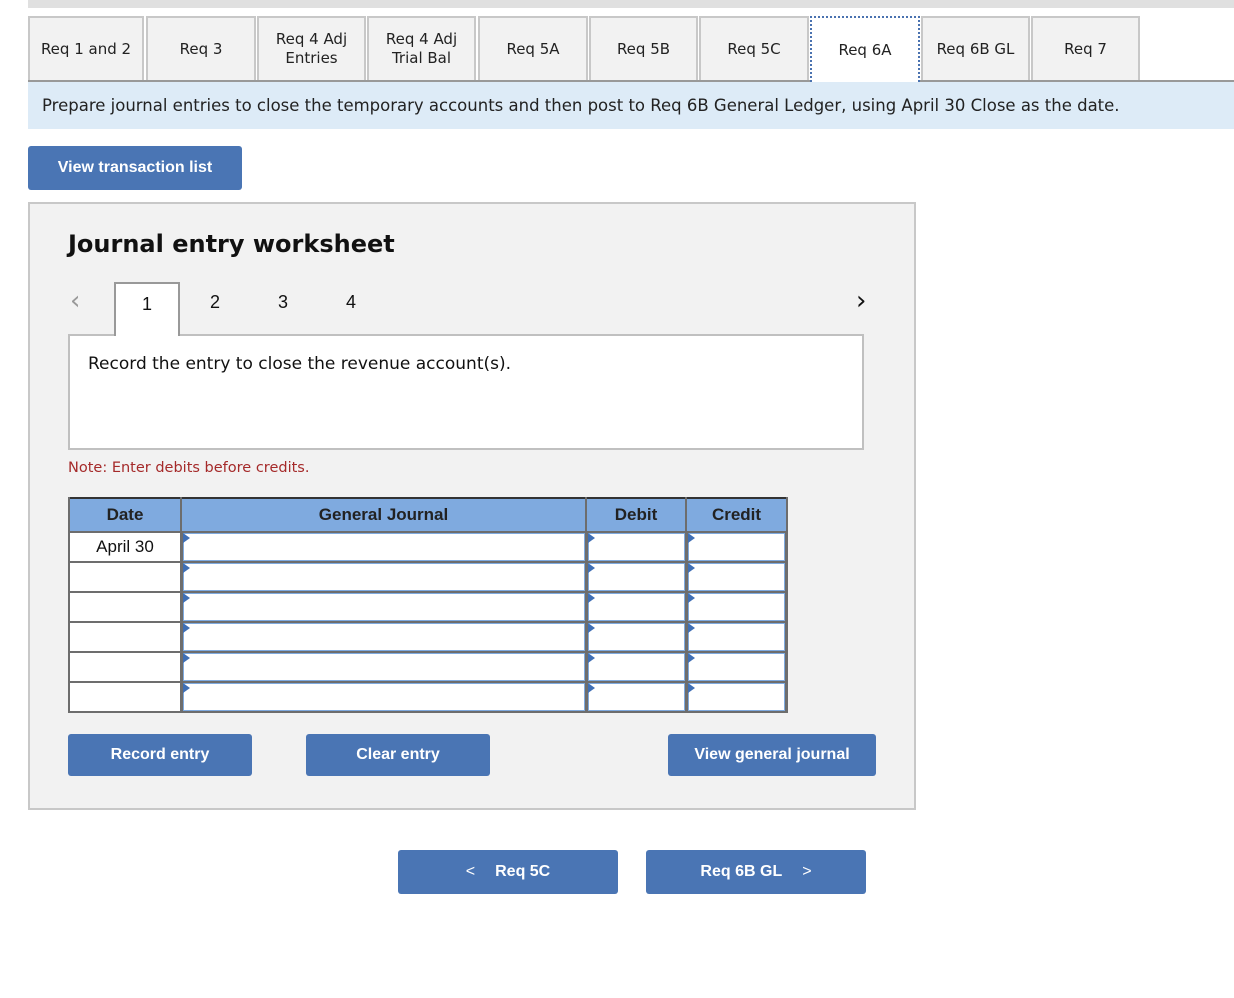  I want to click on tab-req-6b-gl: Req 6B GL, so click(975, 48).